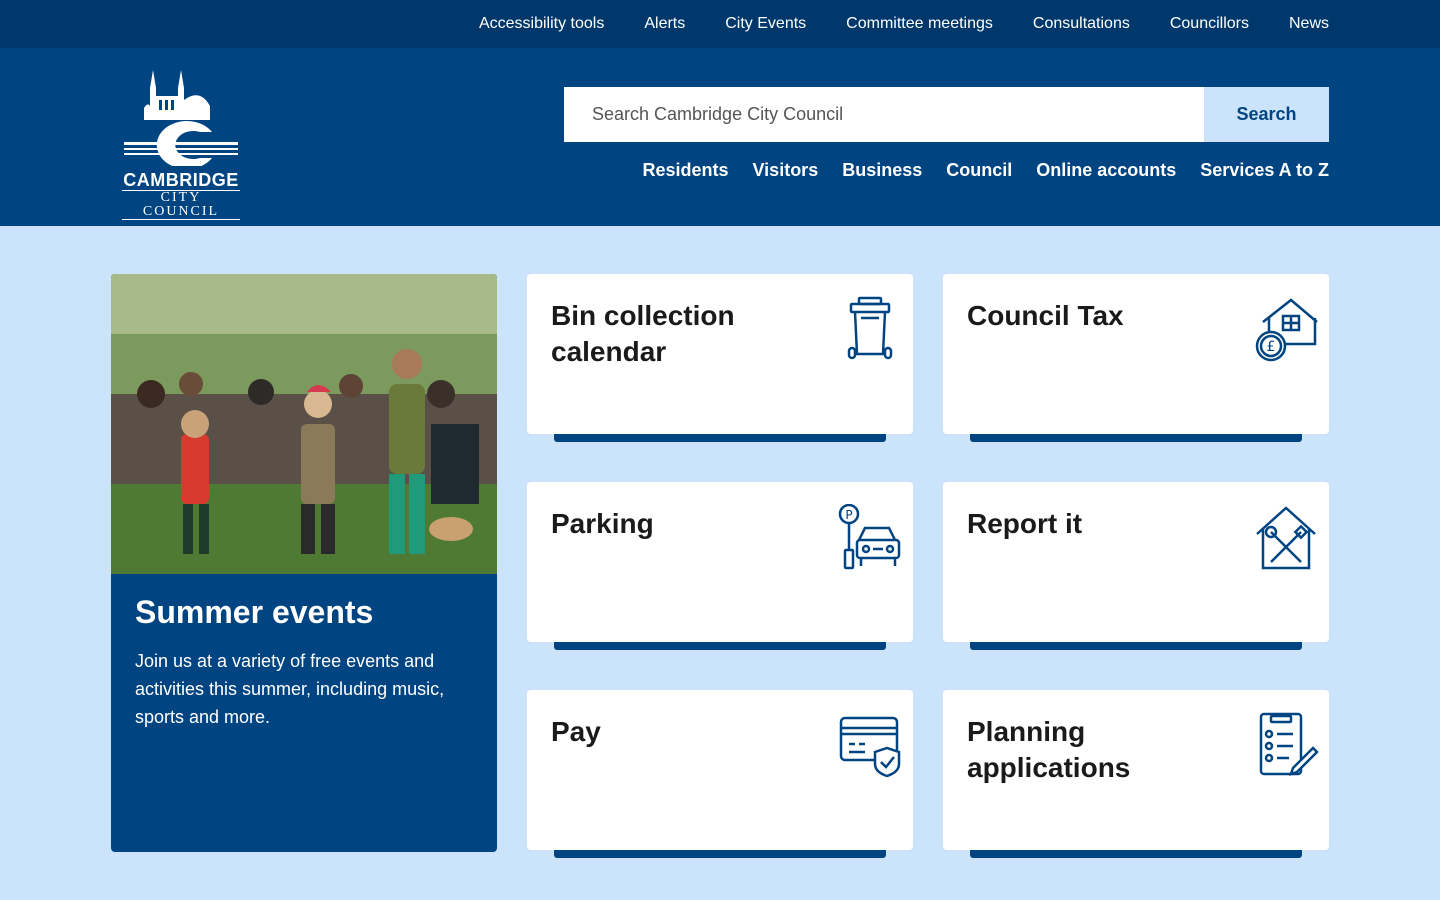  I want to click on payment-card-icon, so click(870, 747).